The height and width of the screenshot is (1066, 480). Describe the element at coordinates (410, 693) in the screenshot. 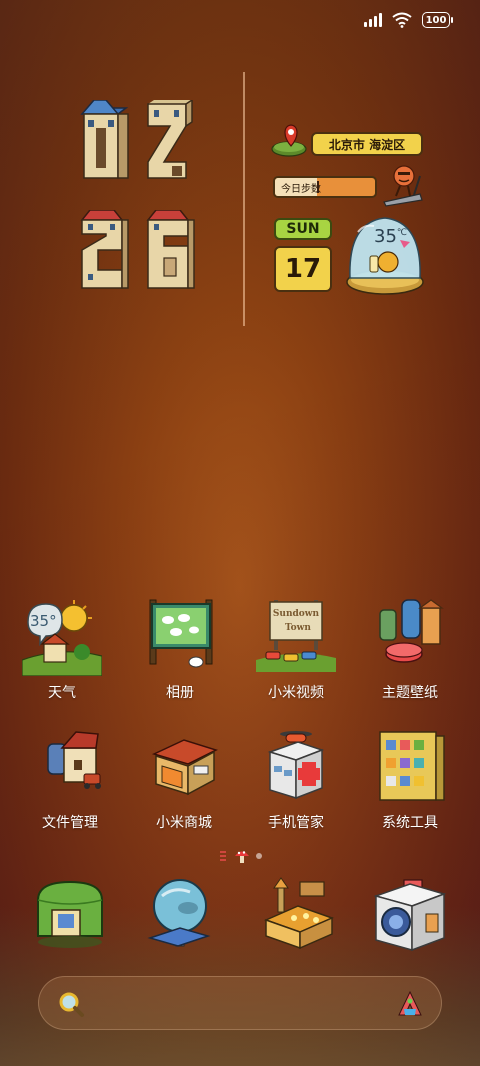

I see `app-label: 主题壁纸` at that location.